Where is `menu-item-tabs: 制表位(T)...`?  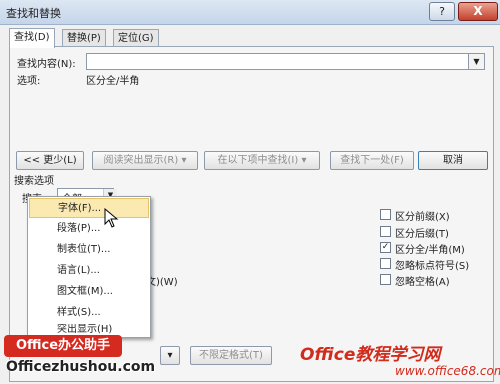
menu-item-tabs: 制表位(T)... is located at coordinates (89, 250).